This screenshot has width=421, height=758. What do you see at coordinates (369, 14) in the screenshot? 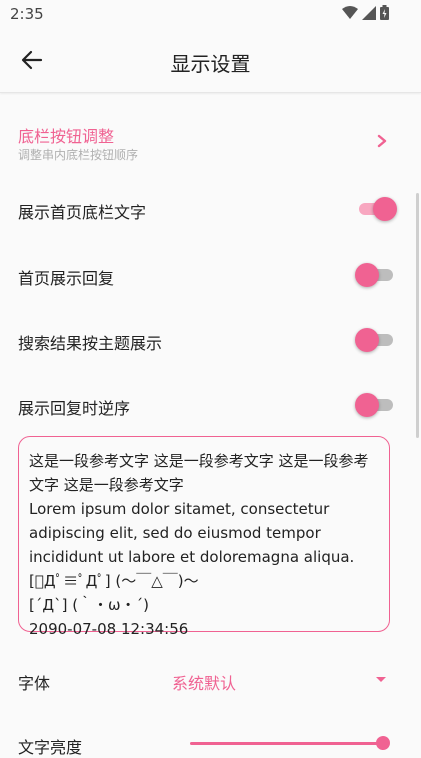
I see `signal-icon` at bounding box center [369, 14].